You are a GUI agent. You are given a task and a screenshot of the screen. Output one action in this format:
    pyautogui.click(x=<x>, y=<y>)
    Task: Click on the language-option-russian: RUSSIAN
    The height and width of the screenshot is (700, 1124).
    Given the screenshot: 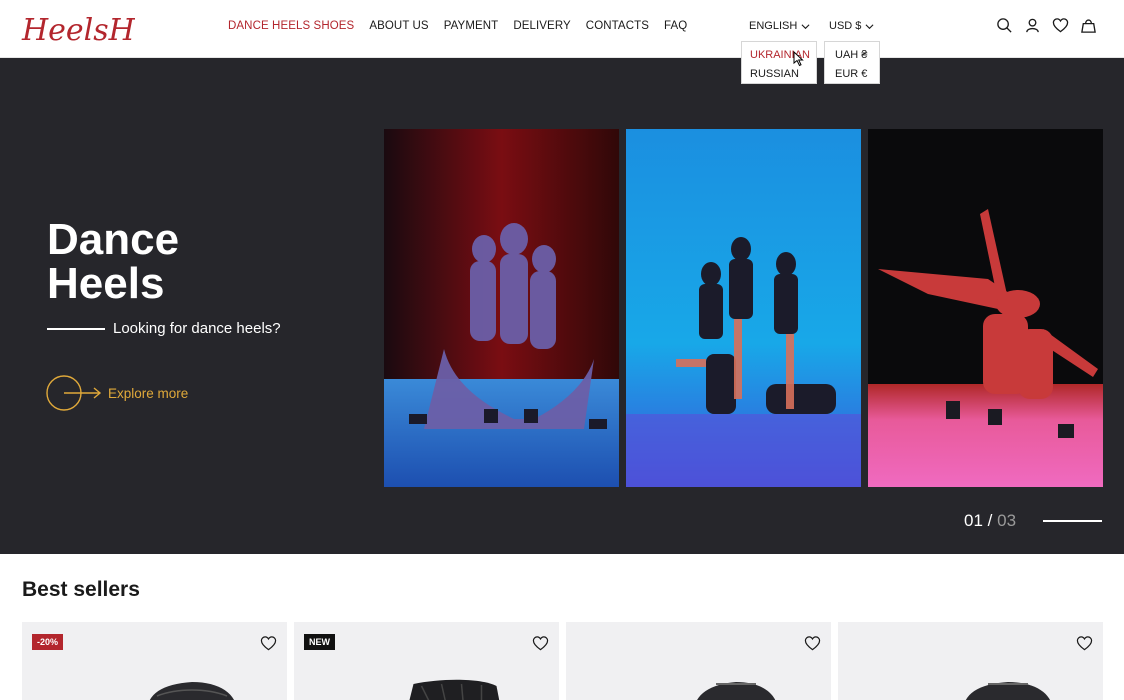 What is the action you would take?
    pyautogui.click(x=779, y=74)
    